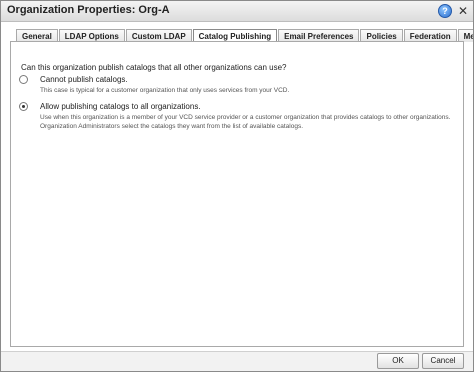  I want to click on close-icon: ✕, so click(463, 11).